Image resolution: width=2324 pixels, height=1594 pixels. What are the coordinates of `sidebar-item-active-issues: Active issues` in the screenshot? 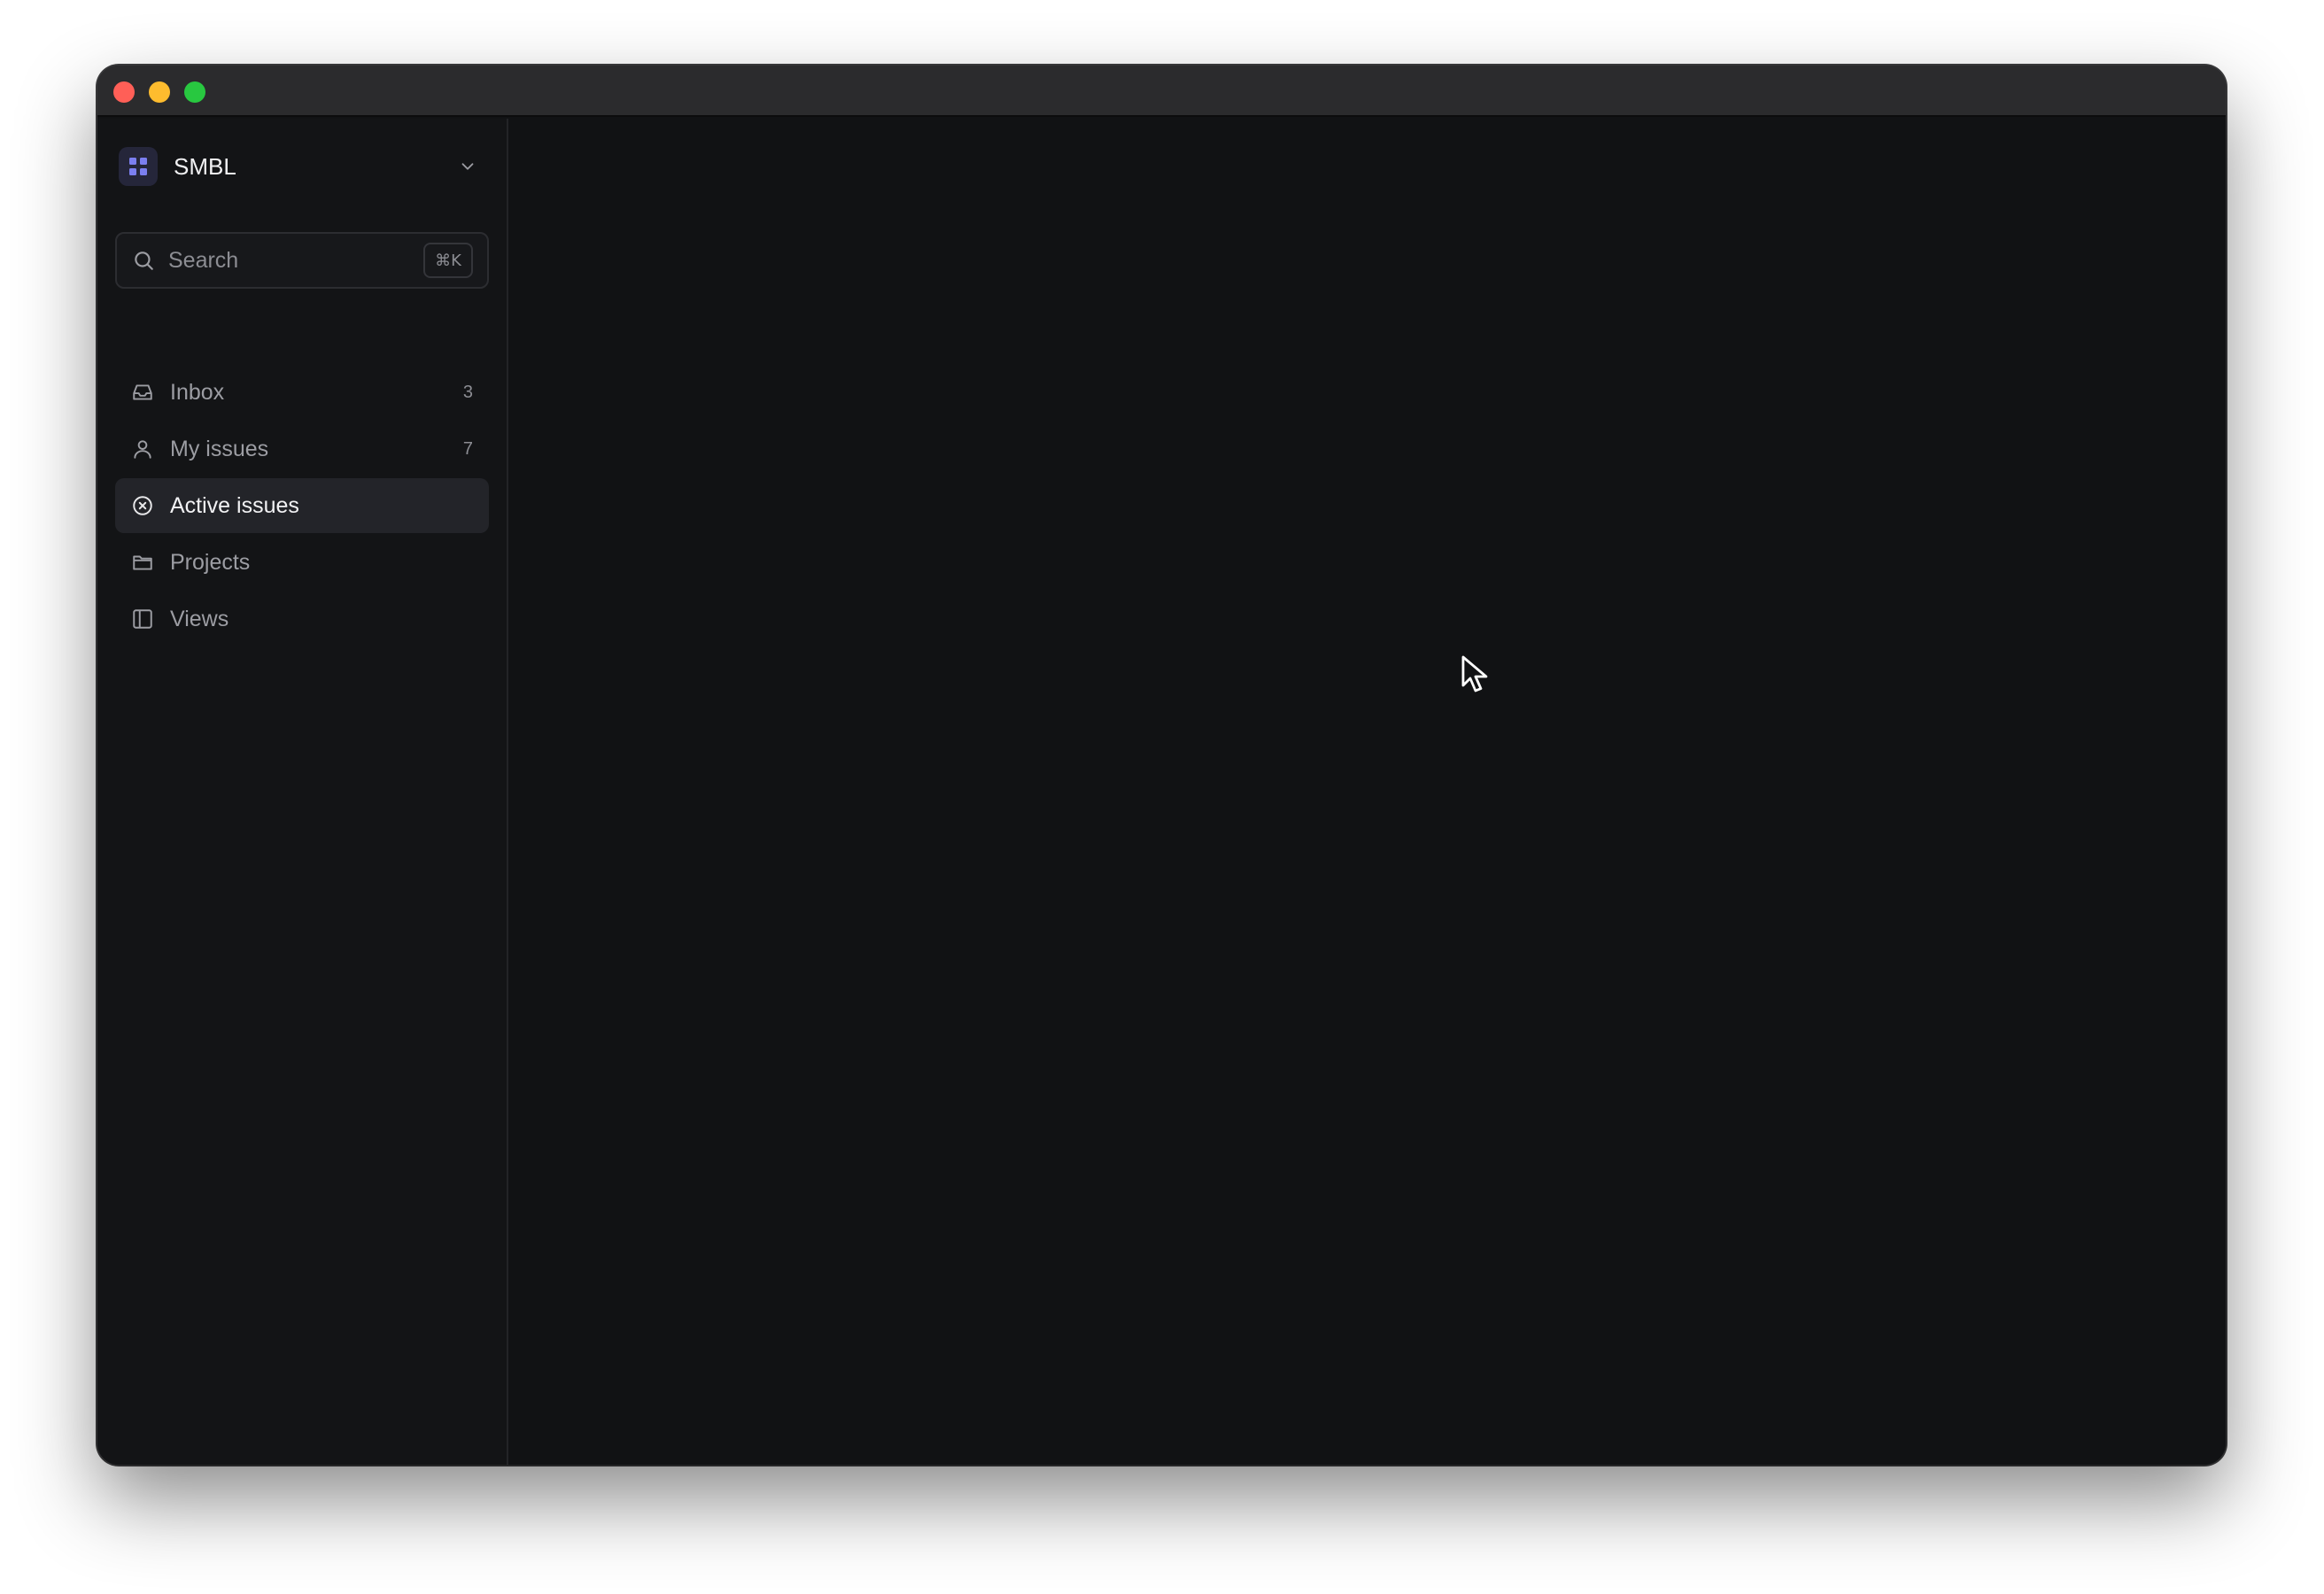 It's located at (302, 505).